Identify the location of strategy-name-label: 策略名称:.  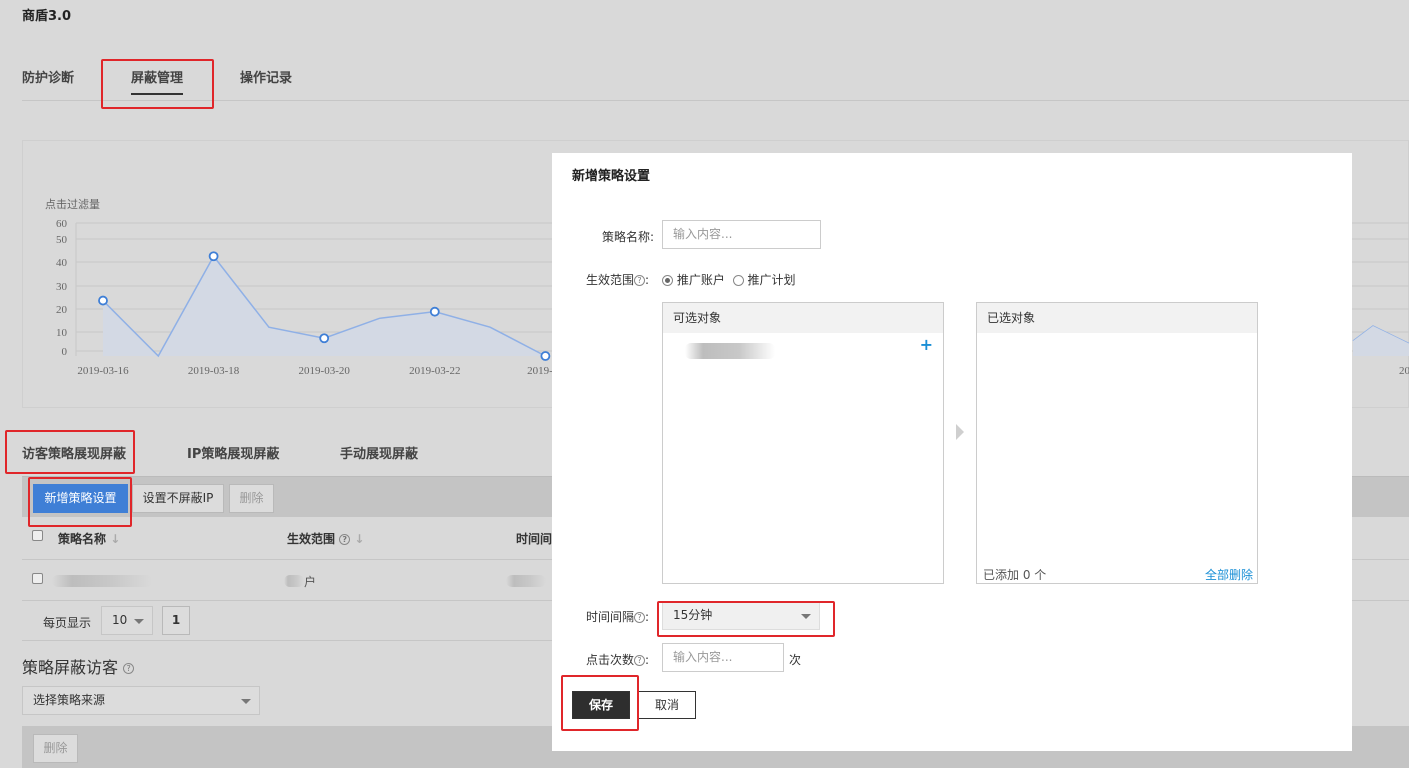
(627, 237).